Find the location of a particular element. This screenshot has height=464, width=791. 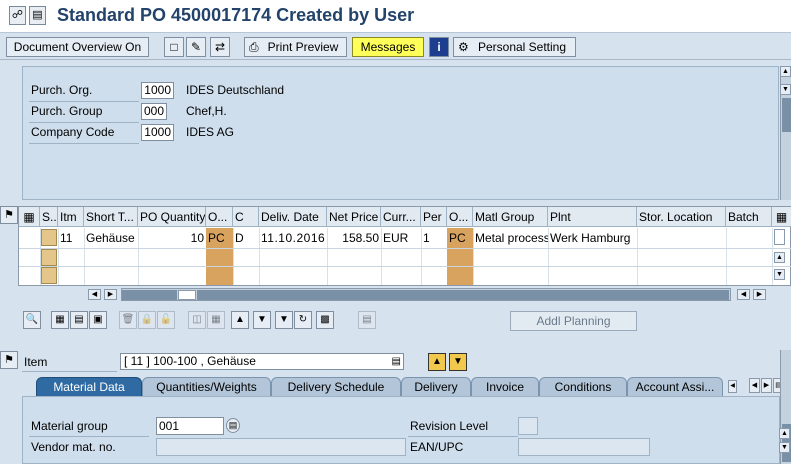

company-code-field: 1000 is located at coordinates (157, 132).